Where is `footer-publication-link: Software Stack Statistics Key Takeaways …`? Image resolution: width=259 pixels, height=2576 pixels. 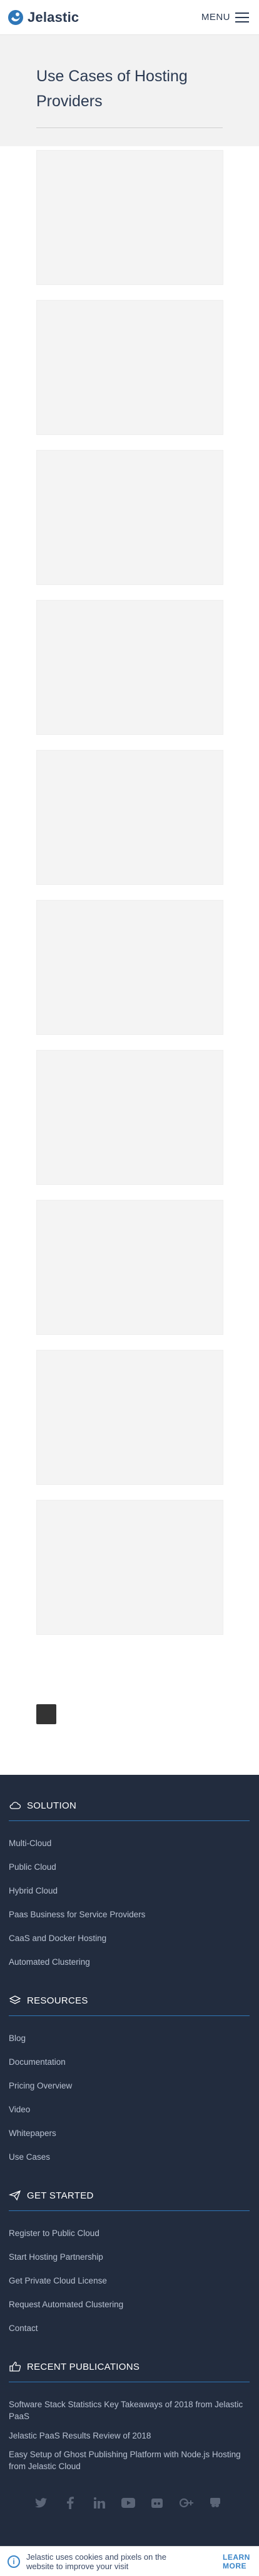
footer-publication-link: Software Stack Statistics Key Takeaways … is located at coordinates (127, 2410).